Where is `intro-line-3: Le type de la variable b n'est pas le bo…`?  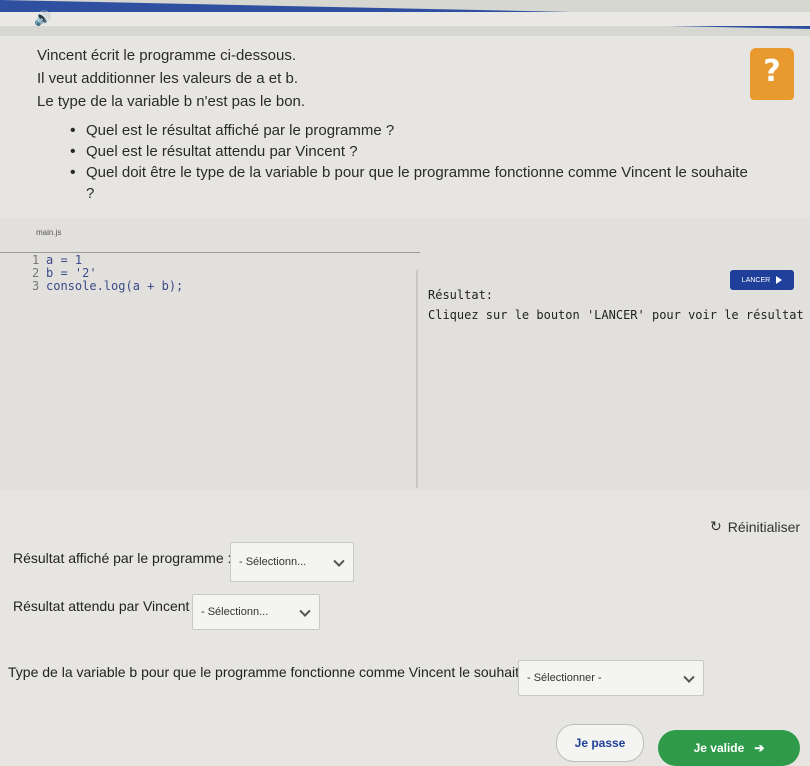 intro-line-3: Le type de la variable b n'est pas le bo… is located at coordinates (171, 101).